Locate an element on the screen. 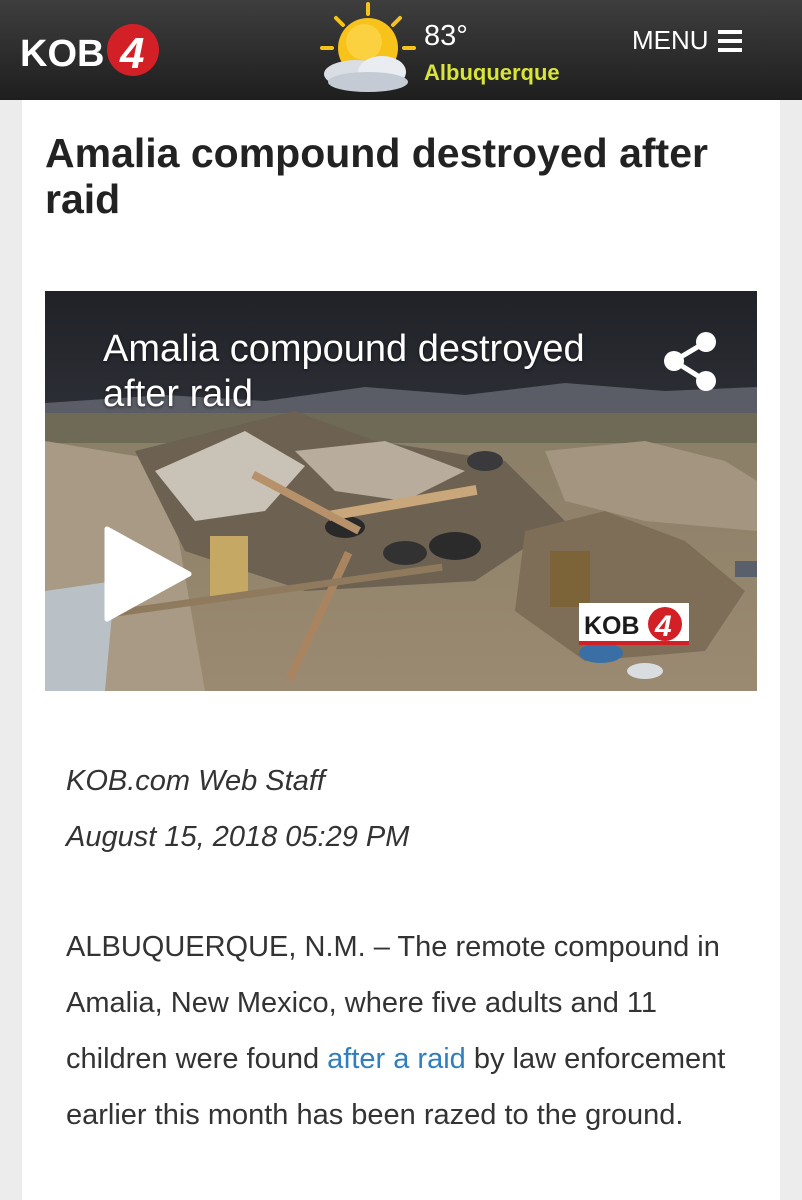  kob4-watermark-logo: KOB 4 is located at coordinates (634, 624).